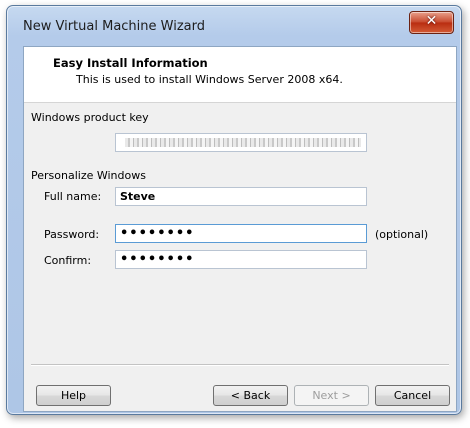 This screenshot has width=470, height=428. I want to click on page-title: Easy Install Information, so click(130, 63).